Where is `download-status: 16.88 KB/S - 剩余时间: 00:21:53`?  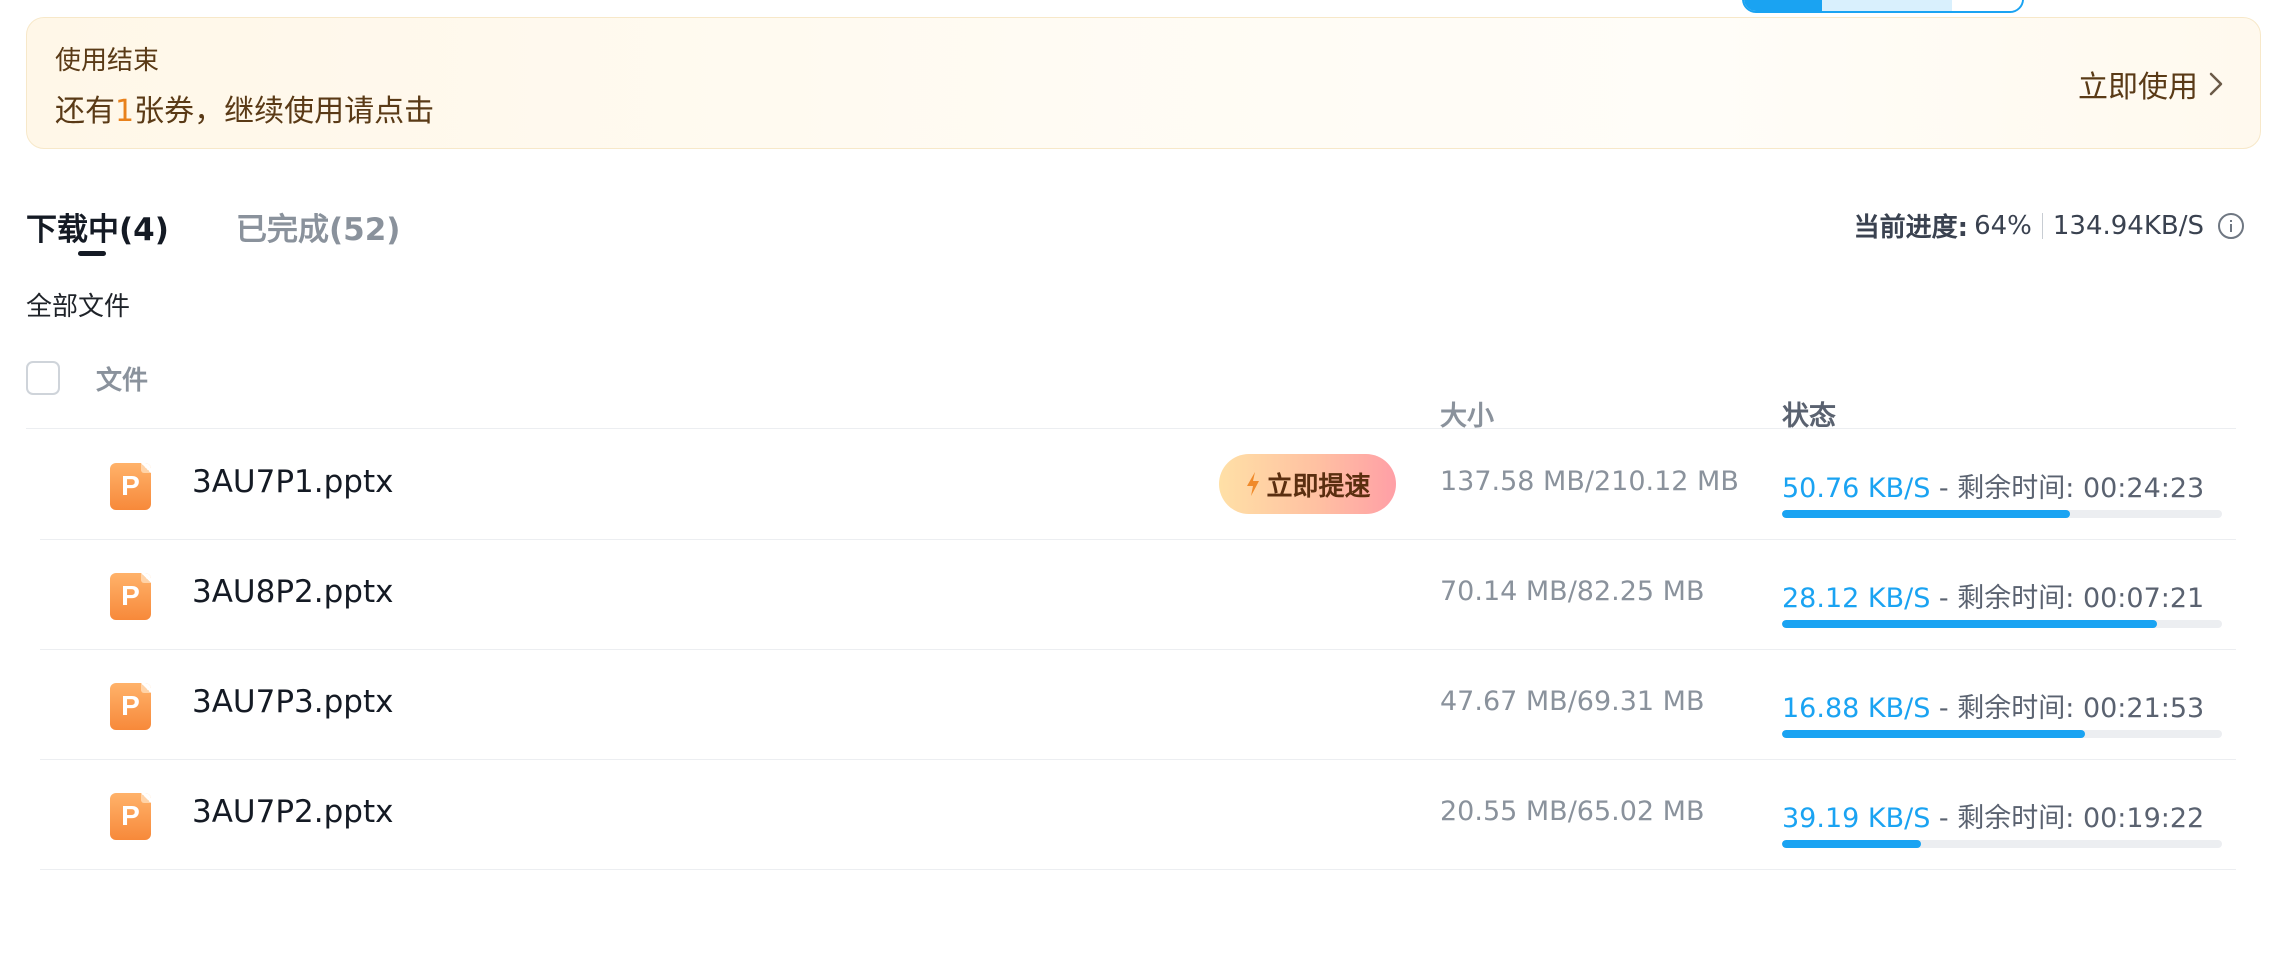 download-status: 16.88 KB/S - 剩余时间: 00:21:53 is located at coordinates (1993, 705).